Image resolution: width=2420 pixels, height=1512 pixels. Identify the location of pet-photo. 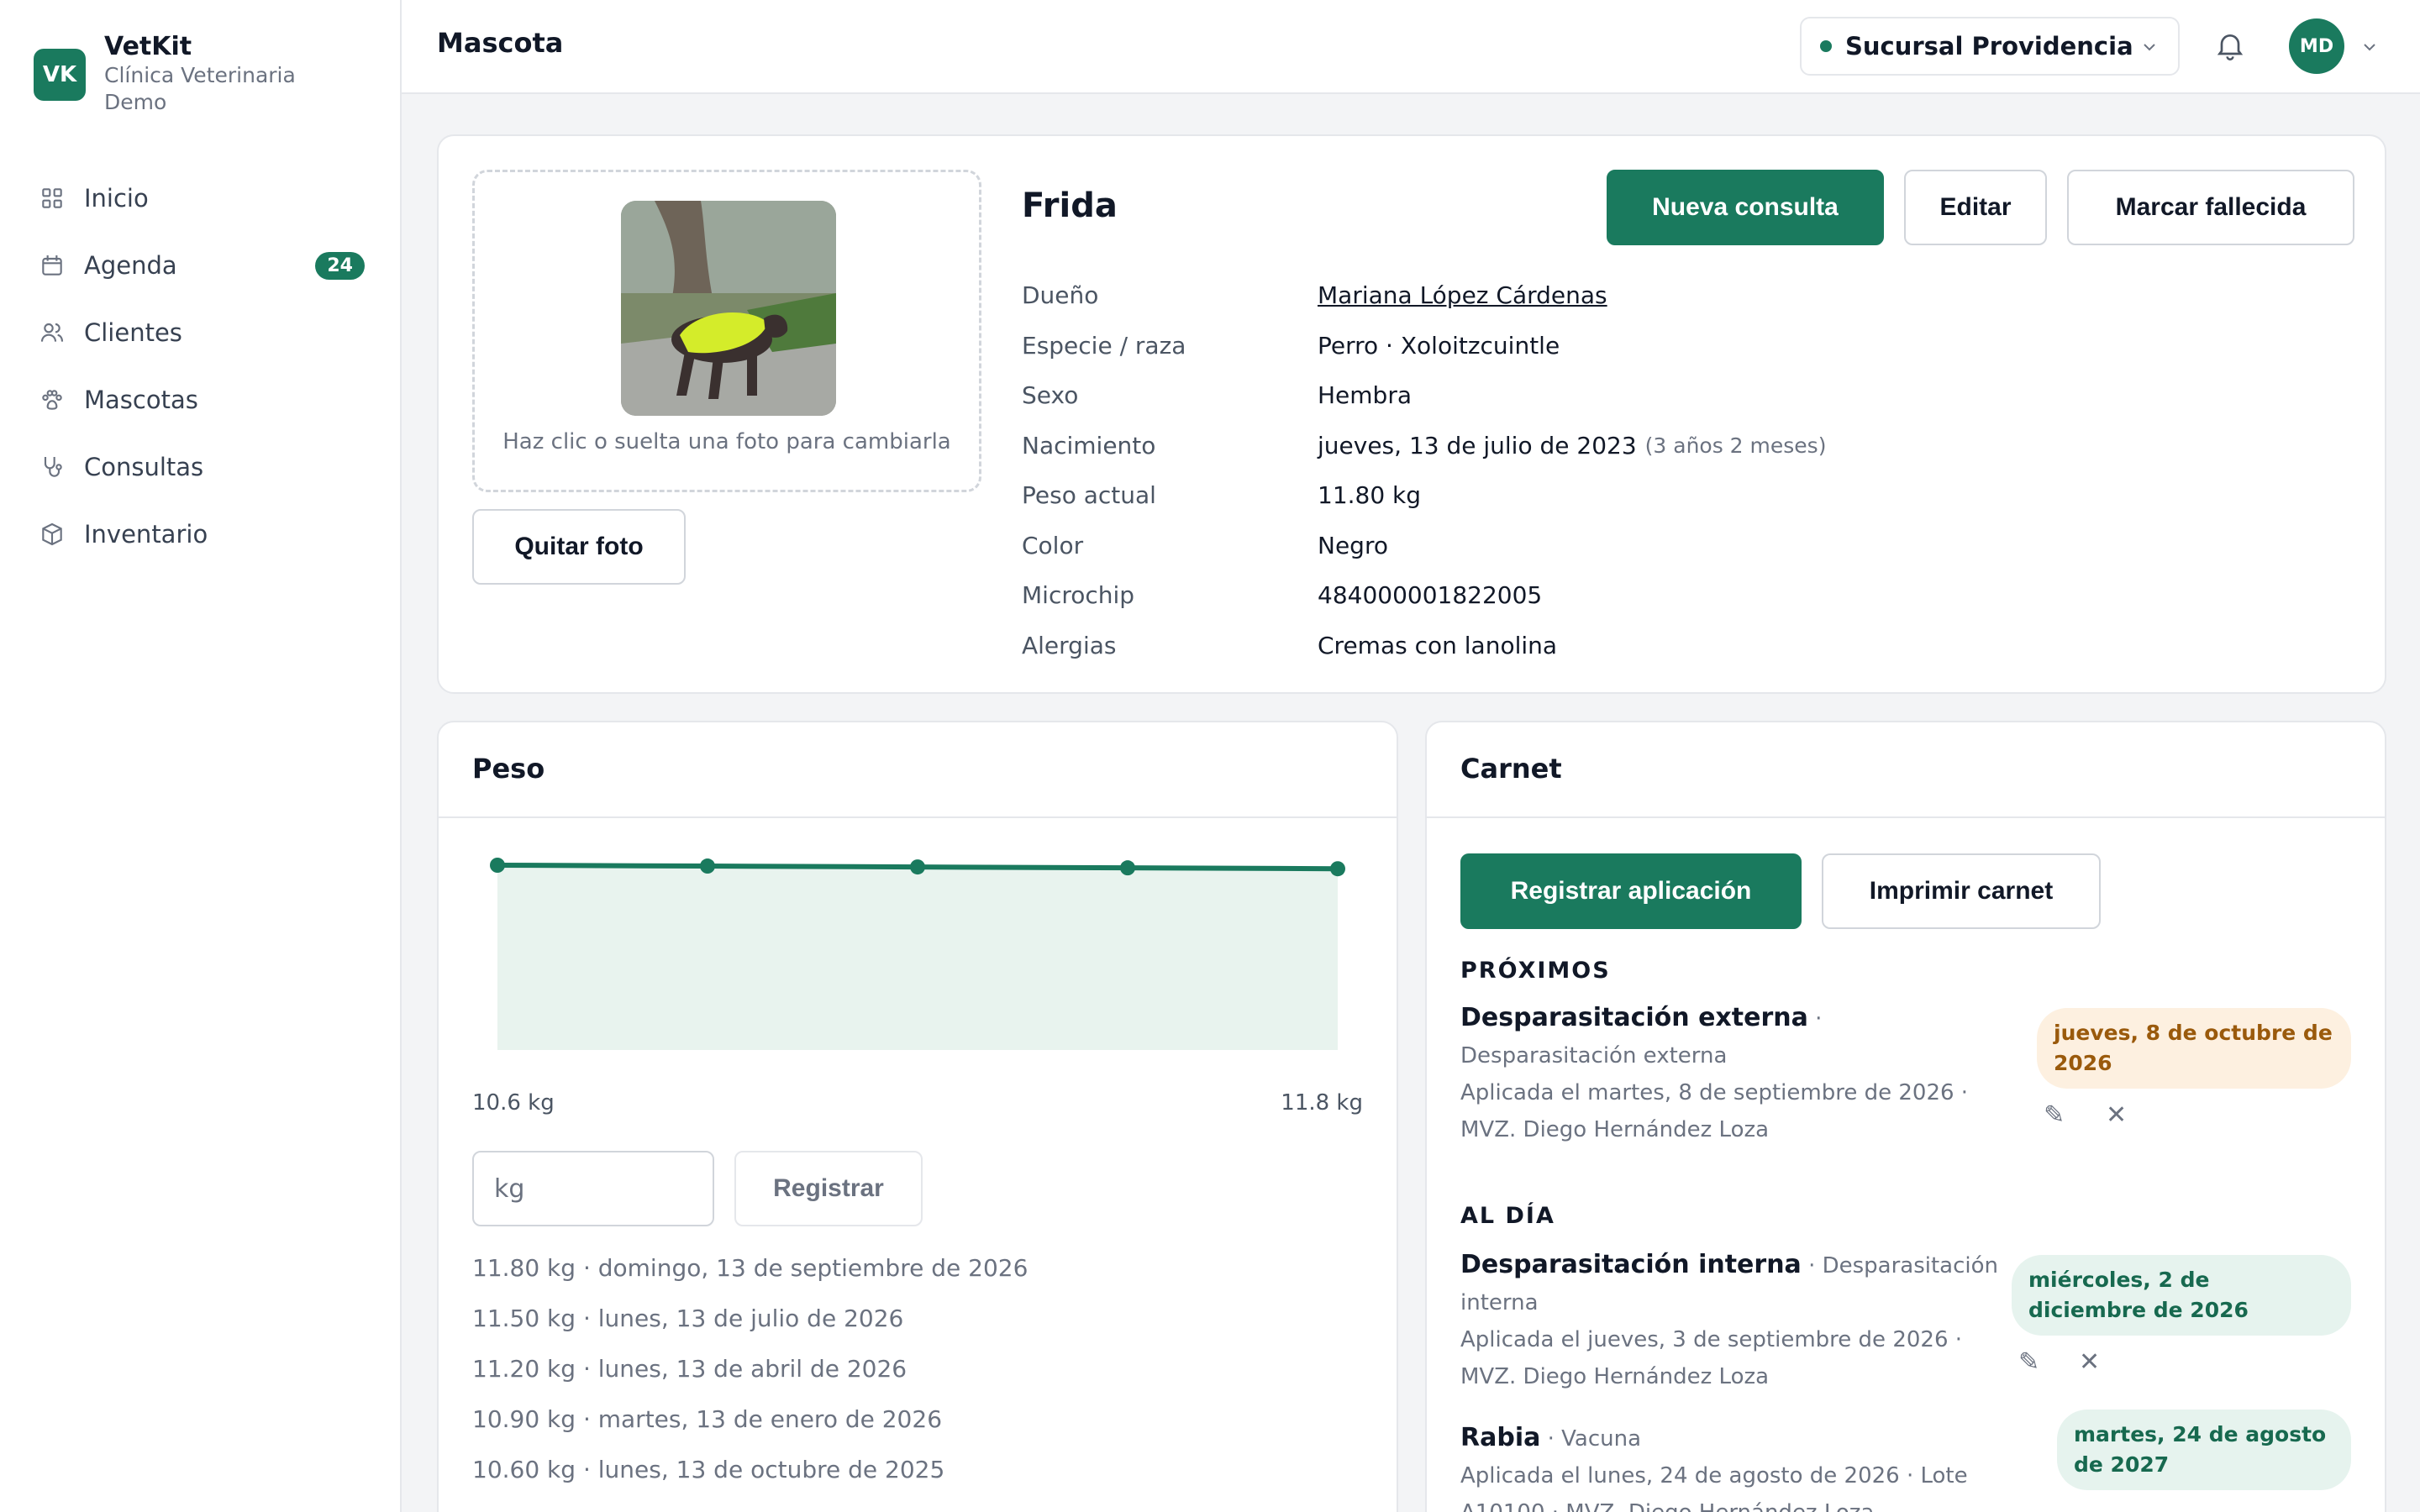
(728, 308).